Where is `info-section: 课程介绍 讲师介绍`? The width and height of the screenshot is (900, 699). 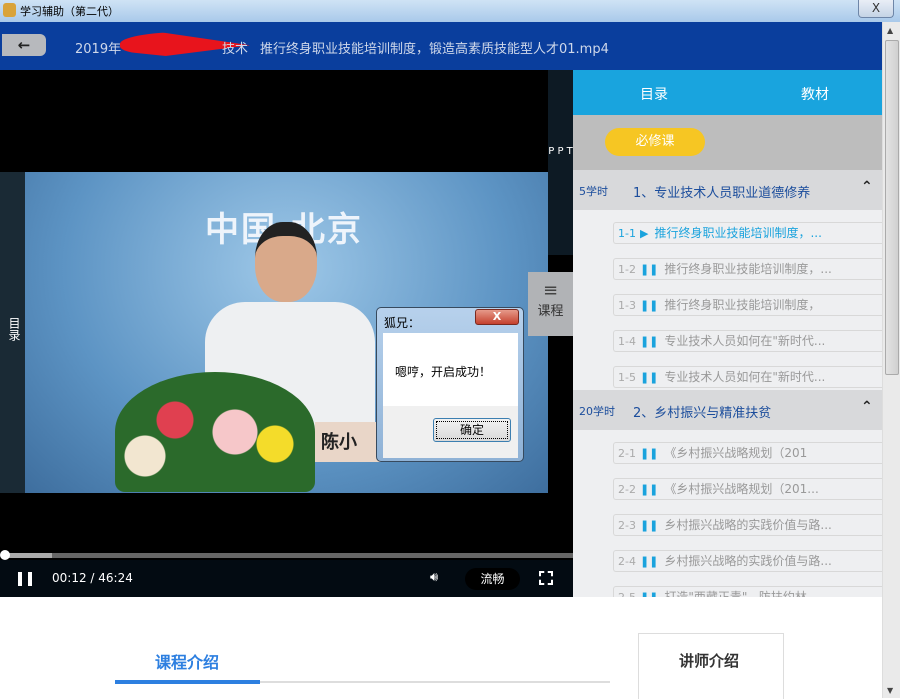 info-section: 课程介绍 讲师介绍 is located at coordinates (441, 648).